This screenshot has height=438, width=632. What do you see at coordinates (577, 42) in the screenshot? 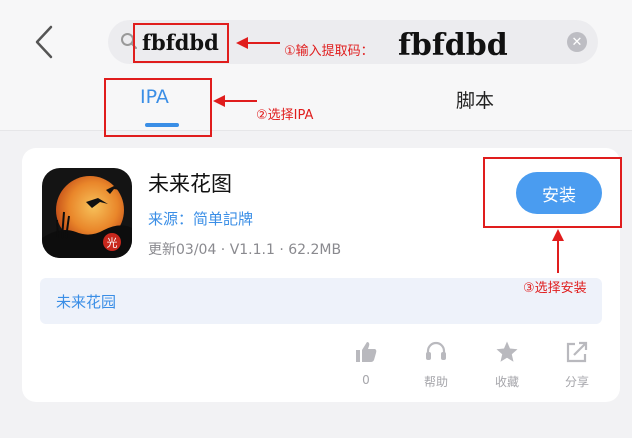
I see `close-circle-icon: ✕` at bounding box center [577, 42].